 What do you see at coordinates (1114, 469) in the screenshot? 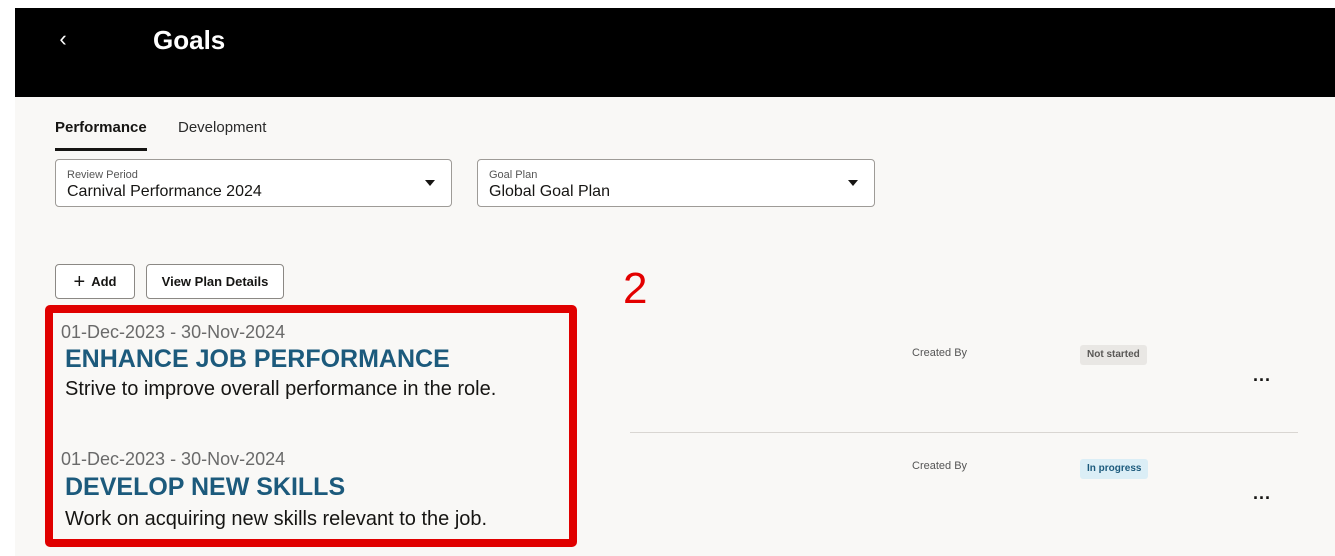
I see `status-badge: In progress` at bounding box center [1114, 469].